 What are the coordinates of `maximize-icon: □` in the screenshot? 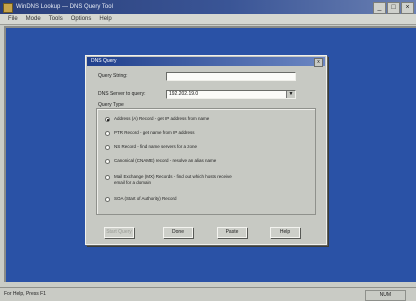 It's located at (393, 8).